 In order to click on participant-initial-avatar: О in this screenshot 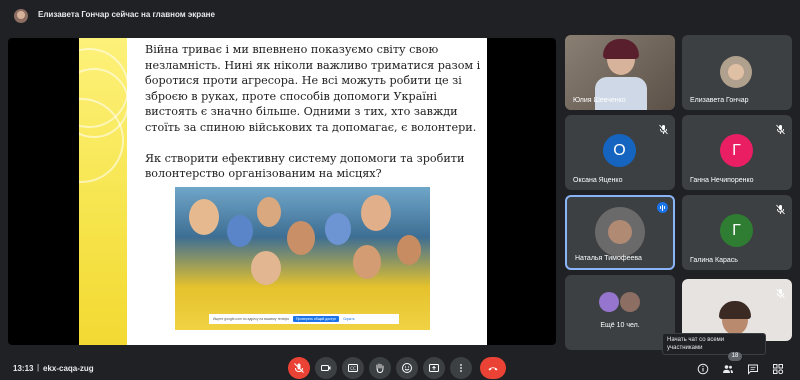, I will do `click(619, 150)`.